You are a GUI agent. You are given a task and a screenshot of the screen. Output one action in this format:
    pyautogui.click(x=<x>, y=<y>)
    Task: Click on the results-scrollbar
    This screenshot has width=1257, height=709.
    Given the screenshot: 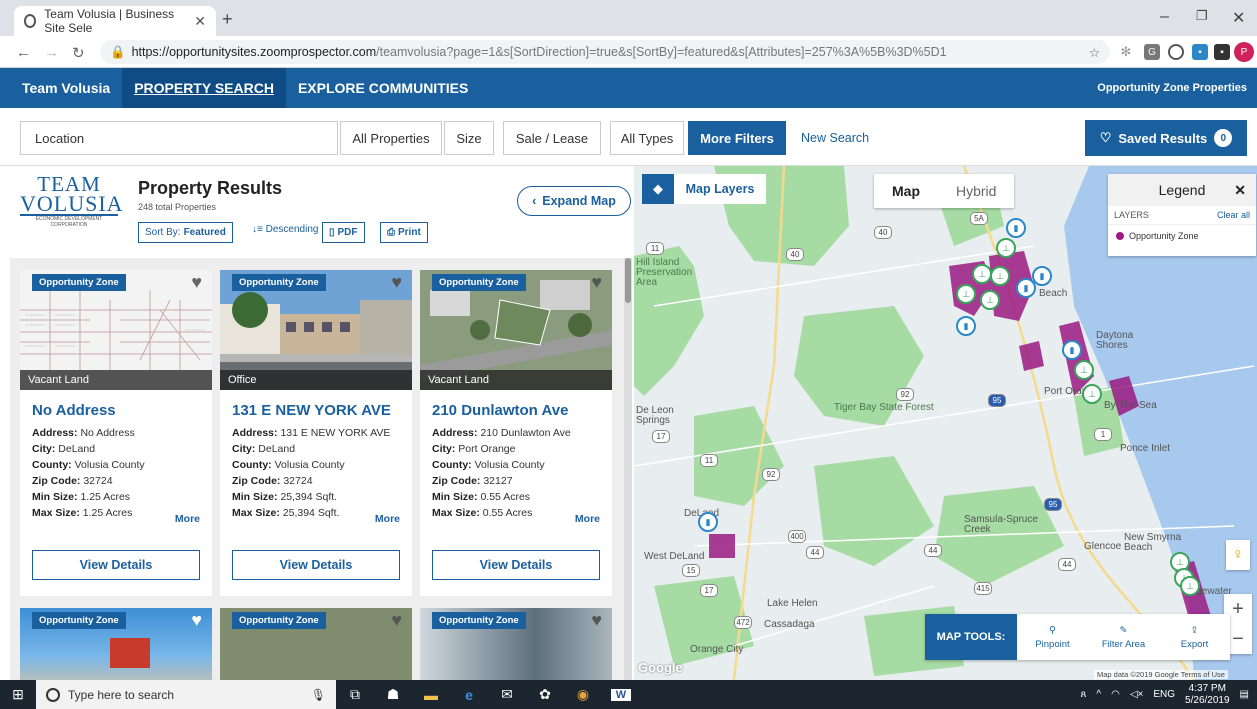 What is the action you would take?
    pyautogui.click(x=628, y=469)
    